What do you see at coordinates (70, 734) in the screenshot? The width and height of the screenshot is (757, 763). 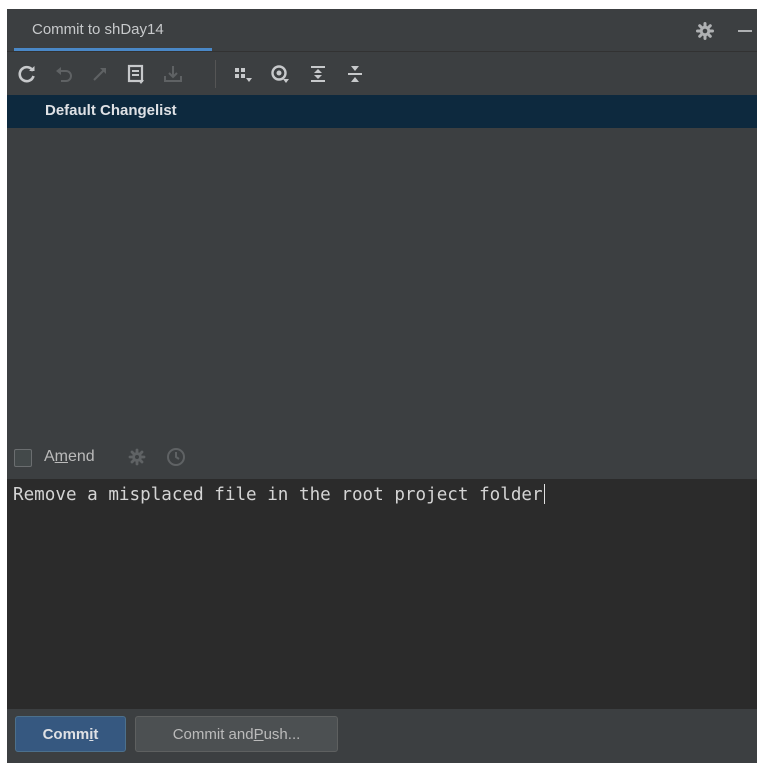 I see `commit-button: Comm i t` at bounding box center [70, 734].